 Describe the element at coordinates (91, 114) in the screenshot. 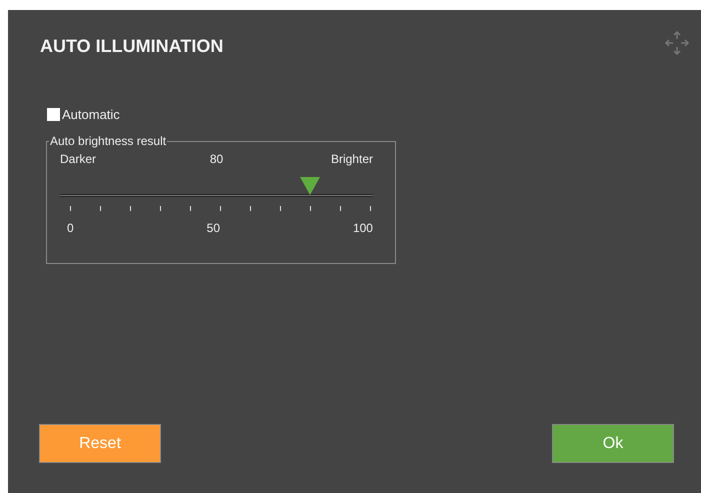

I see `checkbox-label: Automatic` at that location.